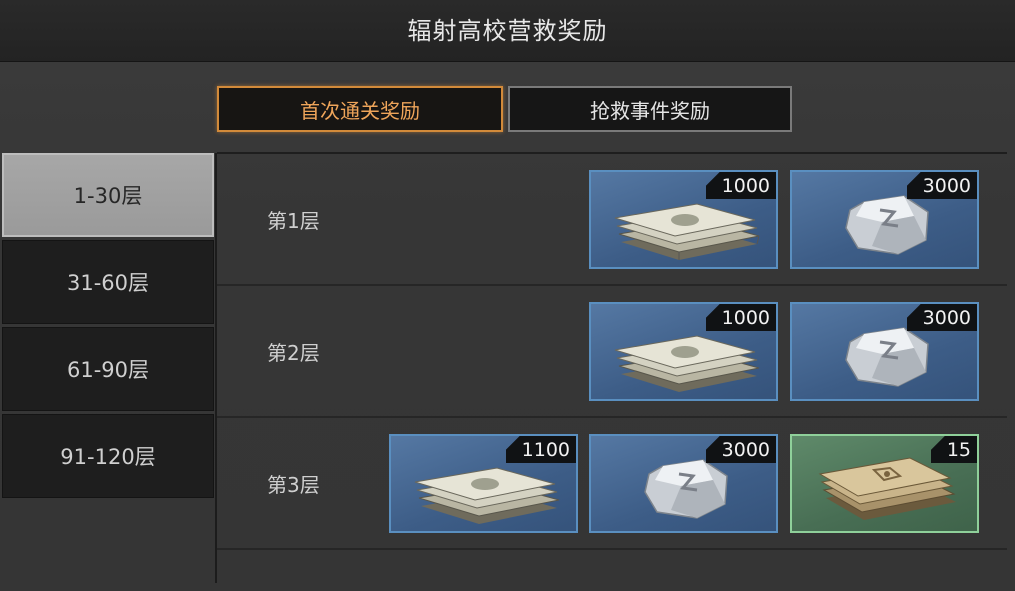 The width and height of the screenshot is (1015, 591). Describe the element at coordinates (108, 195) in the screenshot. I see `floor-range-1-30: 1-30层` at that location.